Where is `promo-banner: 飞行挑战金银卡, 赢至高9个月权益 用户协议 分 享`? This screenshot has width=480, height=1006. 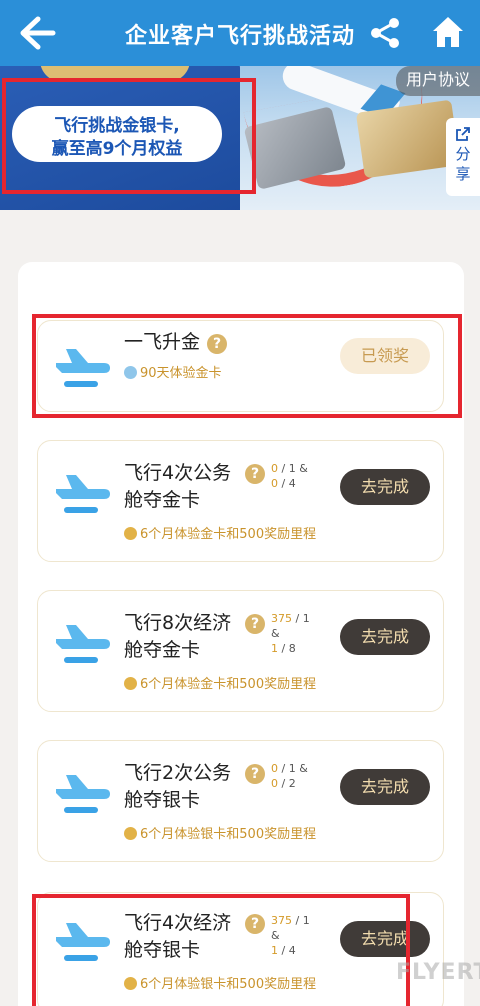
promo-banner: 飞行挑战金银卡, 赢至高9个月权益 用户协议 分 享 is located at coordinates (240, 138).